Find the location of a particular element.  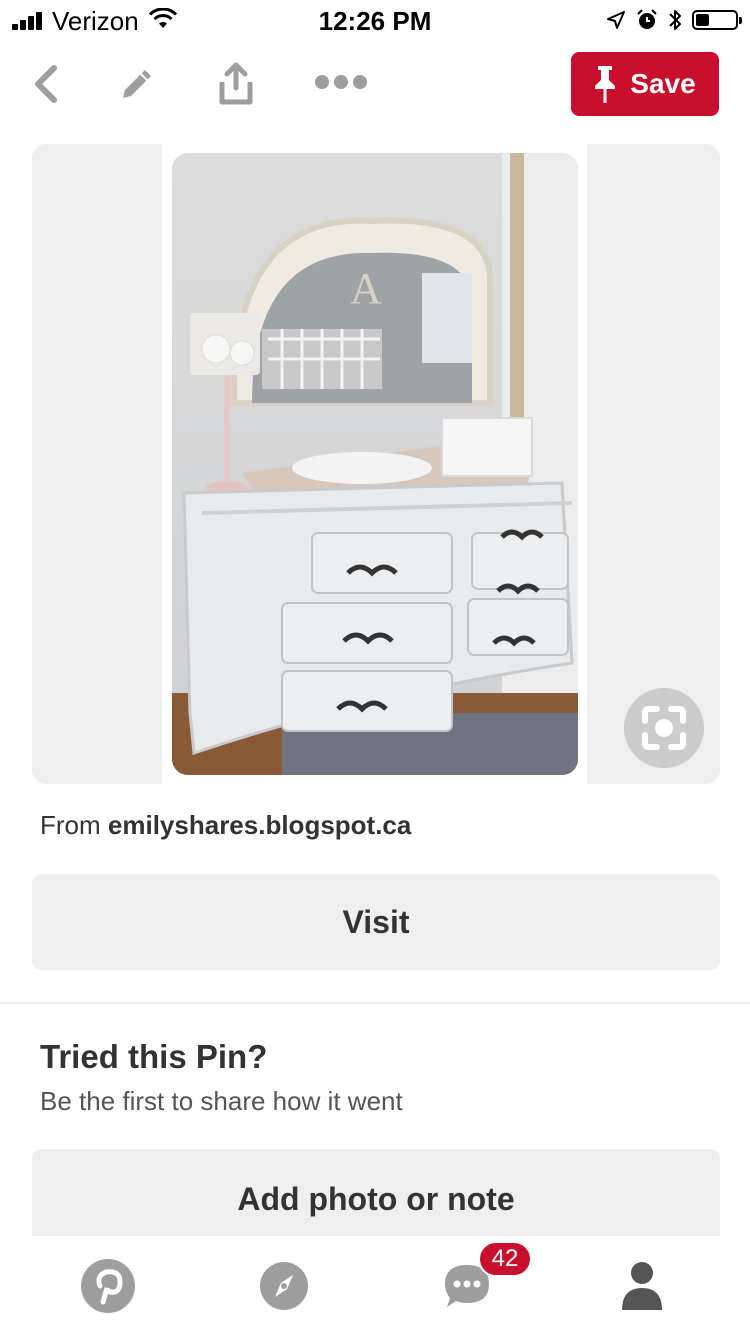

tab-explore is located at coordinates (284, 1286).